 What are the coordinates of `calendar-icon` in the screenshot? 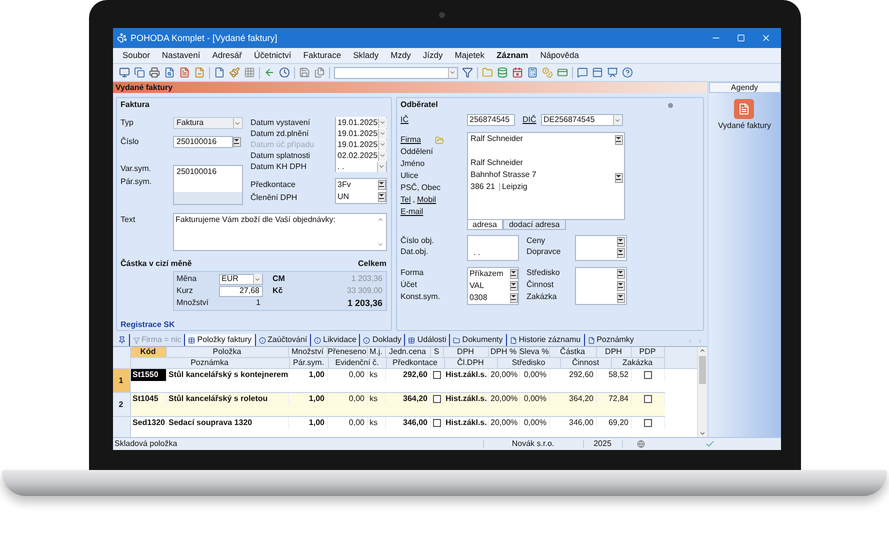 It's located at (517, 72).